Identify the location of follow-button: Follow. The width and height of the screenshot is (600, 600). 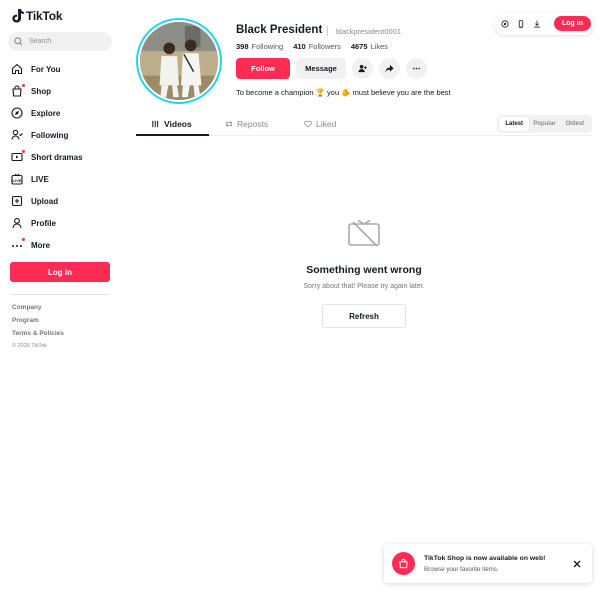
(263, 68).